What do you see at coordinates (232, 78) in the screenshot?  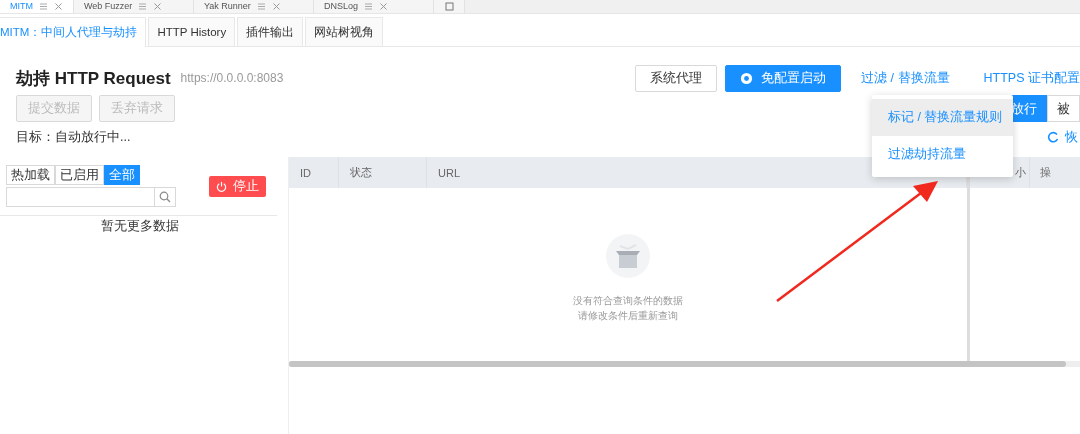 I see `proxy-address: https://0.0.0.0:8083` at bounding box center [232, 78].